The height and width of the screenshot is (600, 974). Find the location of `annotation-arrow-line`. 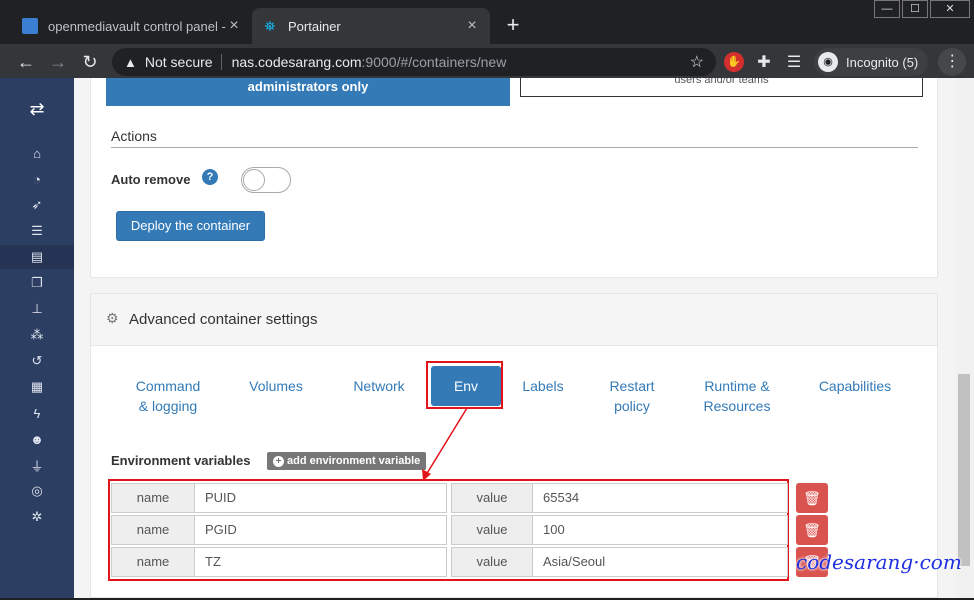

annotation-arrow-line is located at coordinates (446, 441).